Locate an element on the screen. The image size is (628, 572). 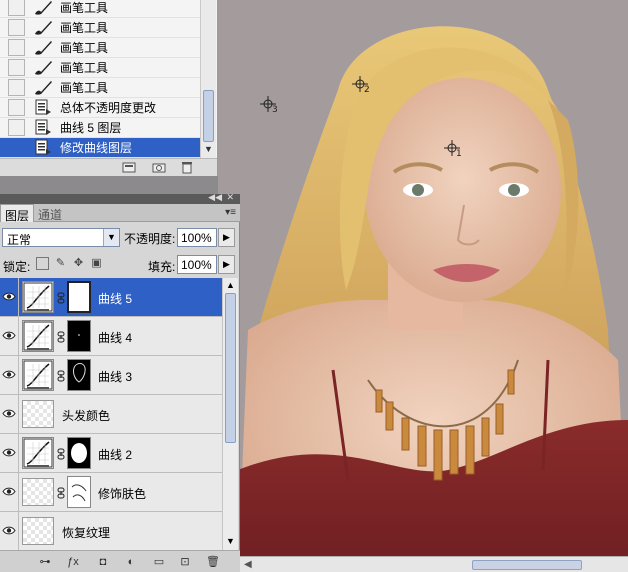
opacity-slider-icon: ▶ is located at coordinates (226, 237).